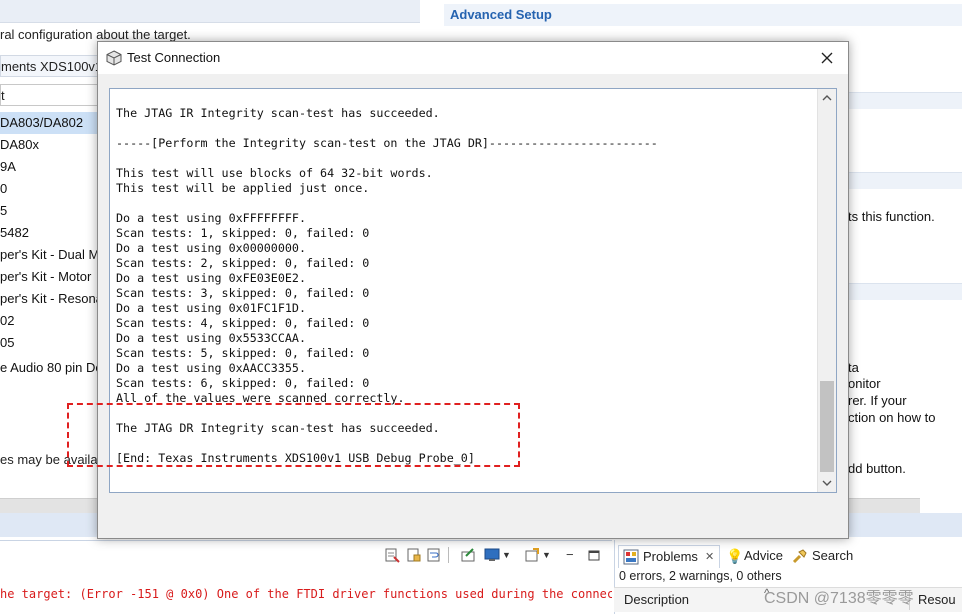  Describe the element at coordinates (95, 34) in the screenshot. I see `general-config-text: ral configuration about the target.` at that location.